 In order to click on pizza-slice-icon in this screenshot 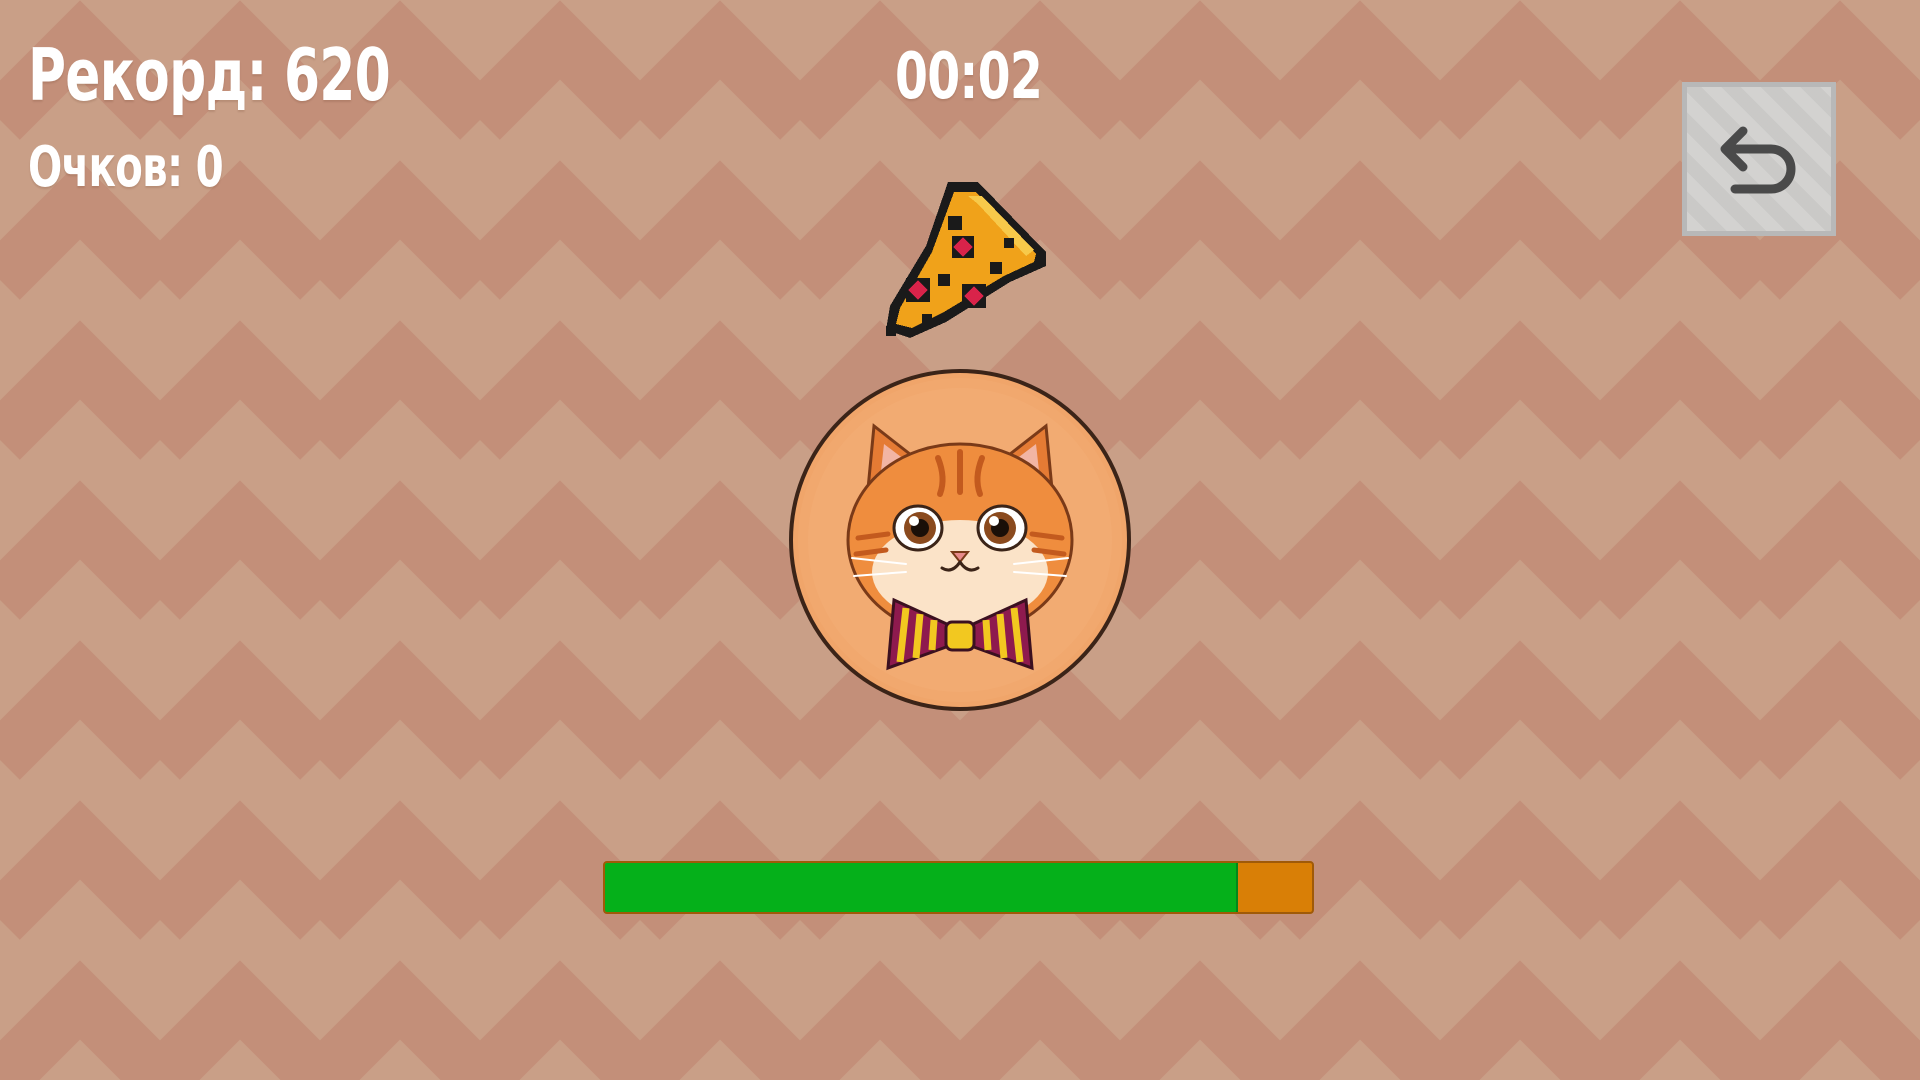, I will do `click(966, 260)`.